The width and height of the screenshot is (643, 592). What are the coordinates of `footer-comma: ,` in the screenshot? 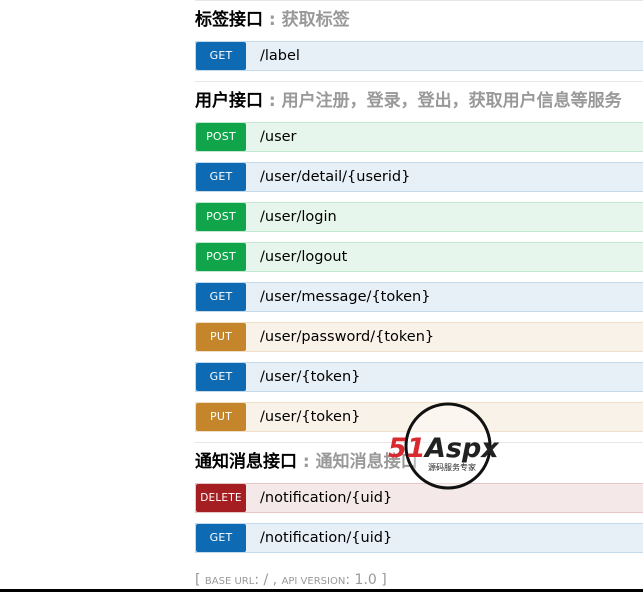 It's located at (275, 580).